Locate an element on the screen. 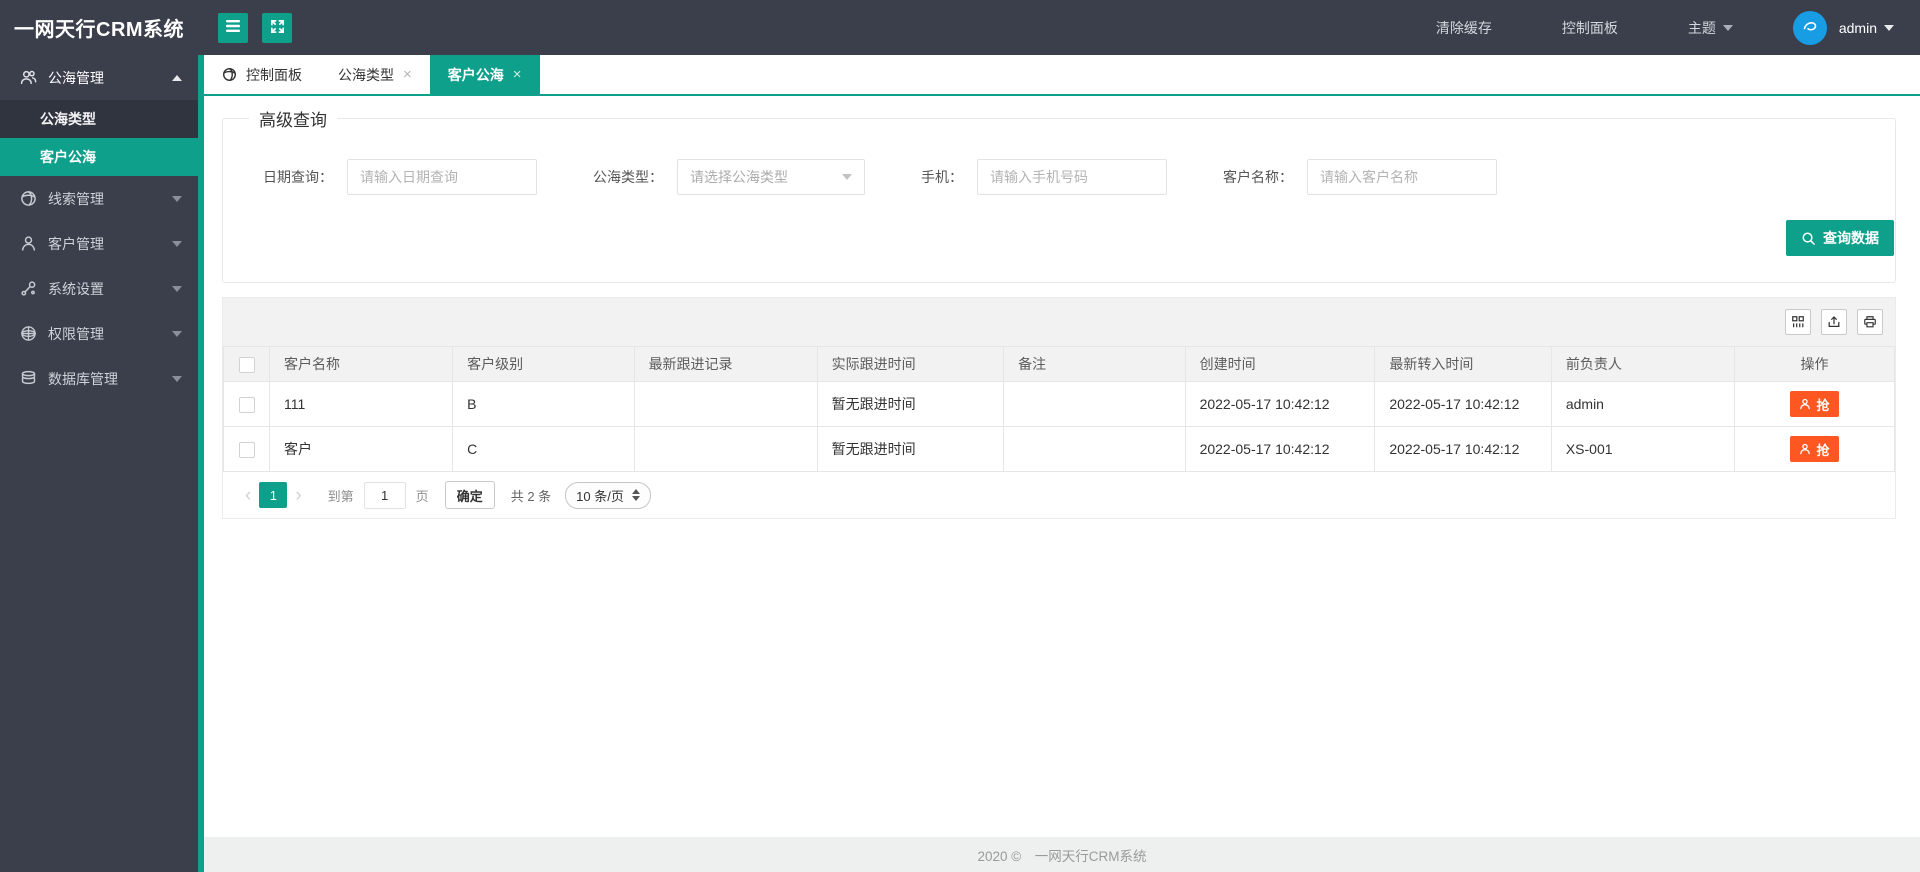 This screenshot has height=872, width=1920. tab-sea-type: 公海类型 × is located at coordinates (375, 74).